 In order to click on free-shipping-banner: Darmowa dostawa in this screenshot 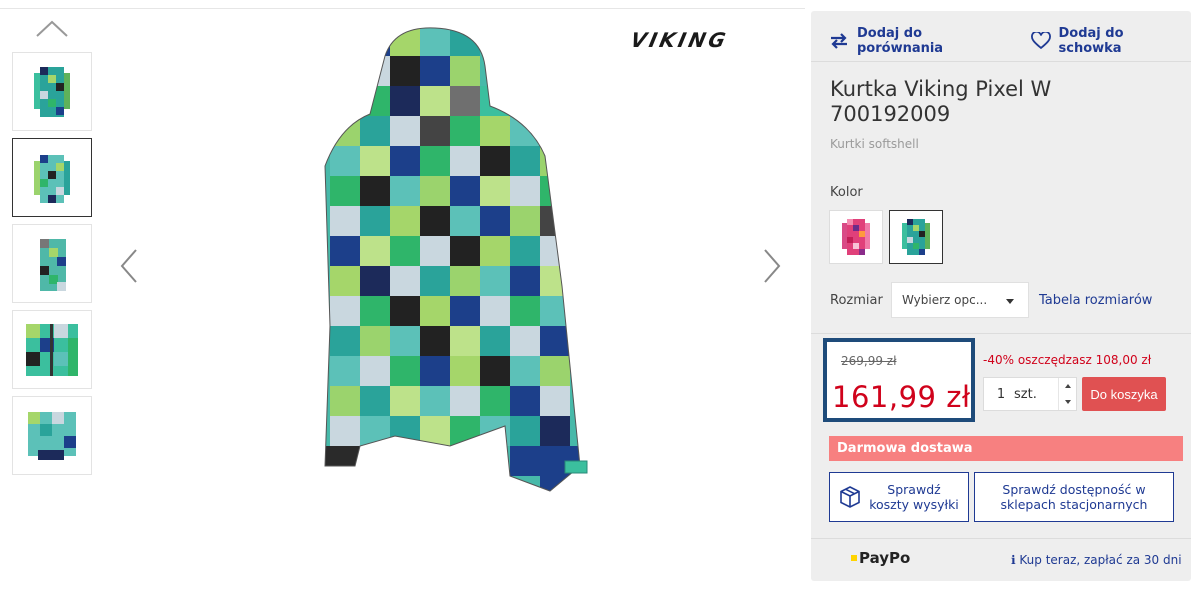, I will do `click(1006, 448)`.